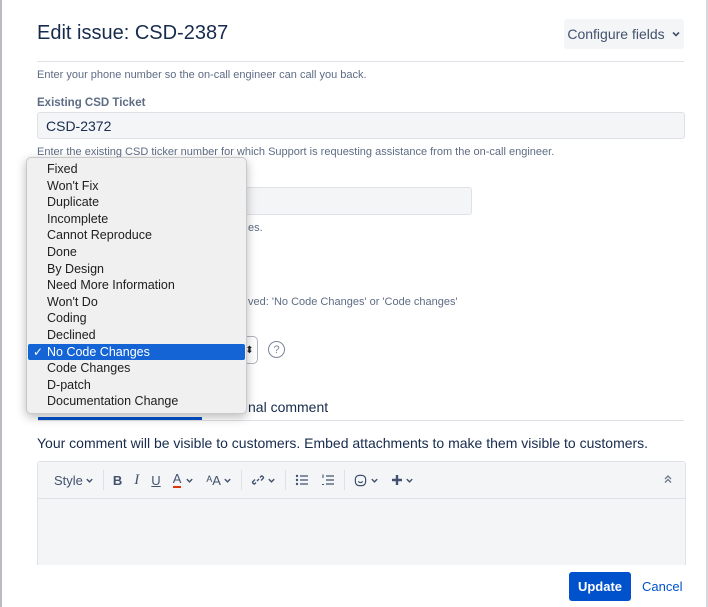  Describe the element at coordinates (255, 228) in the screenshot. I see `partial-help-text: es.` at that location.